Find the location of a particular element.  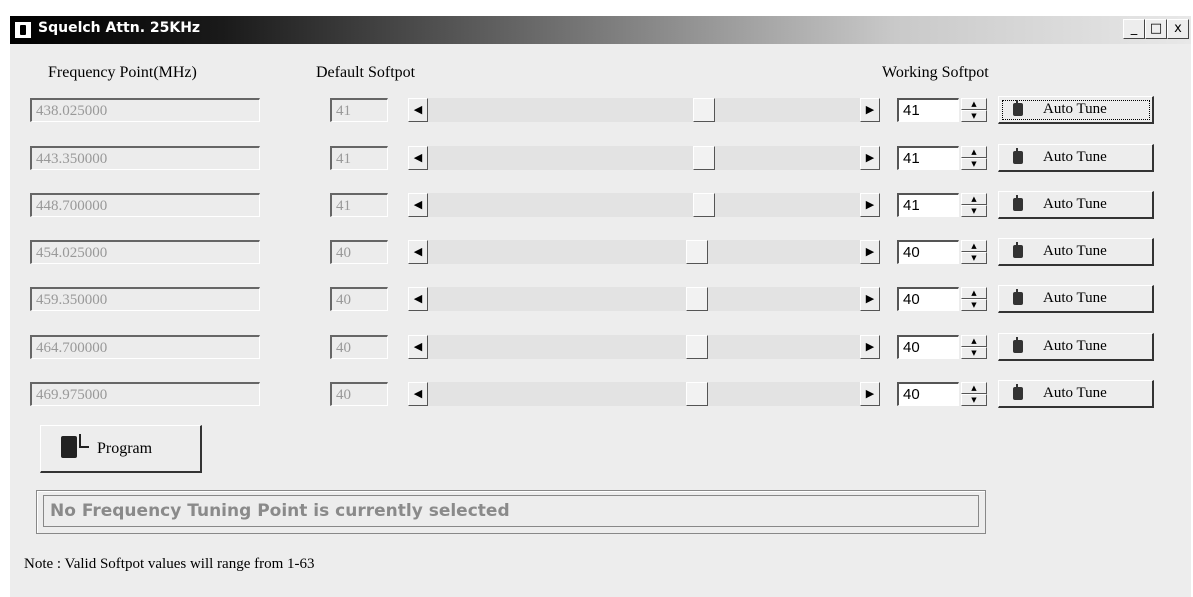

close-button: x is located at coordinates (1178, 29).